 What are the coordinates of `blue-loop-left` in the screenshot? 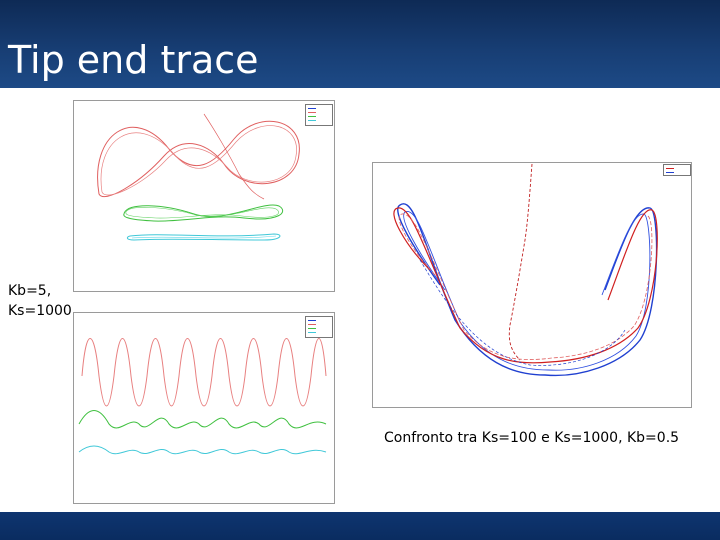 It's located at (527, 290).